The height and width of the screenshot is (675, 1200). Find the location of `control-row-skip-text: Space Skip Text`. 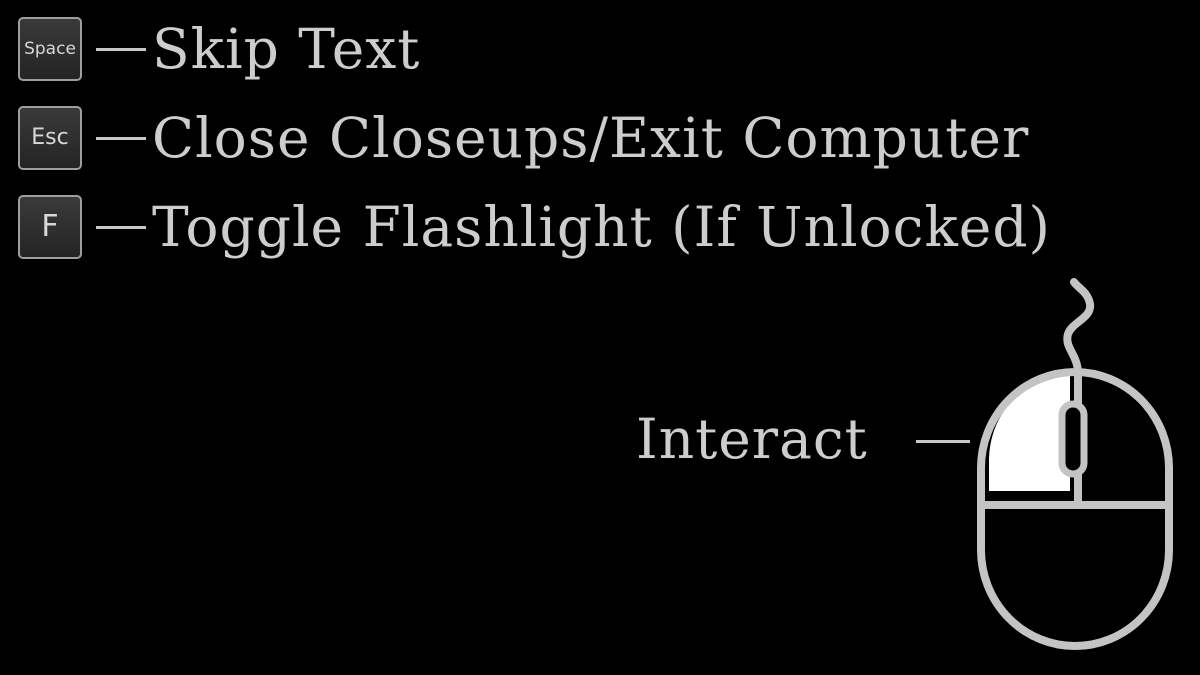

control-row-skip-text: Space Skip Text is located at coordinates (219, 49).